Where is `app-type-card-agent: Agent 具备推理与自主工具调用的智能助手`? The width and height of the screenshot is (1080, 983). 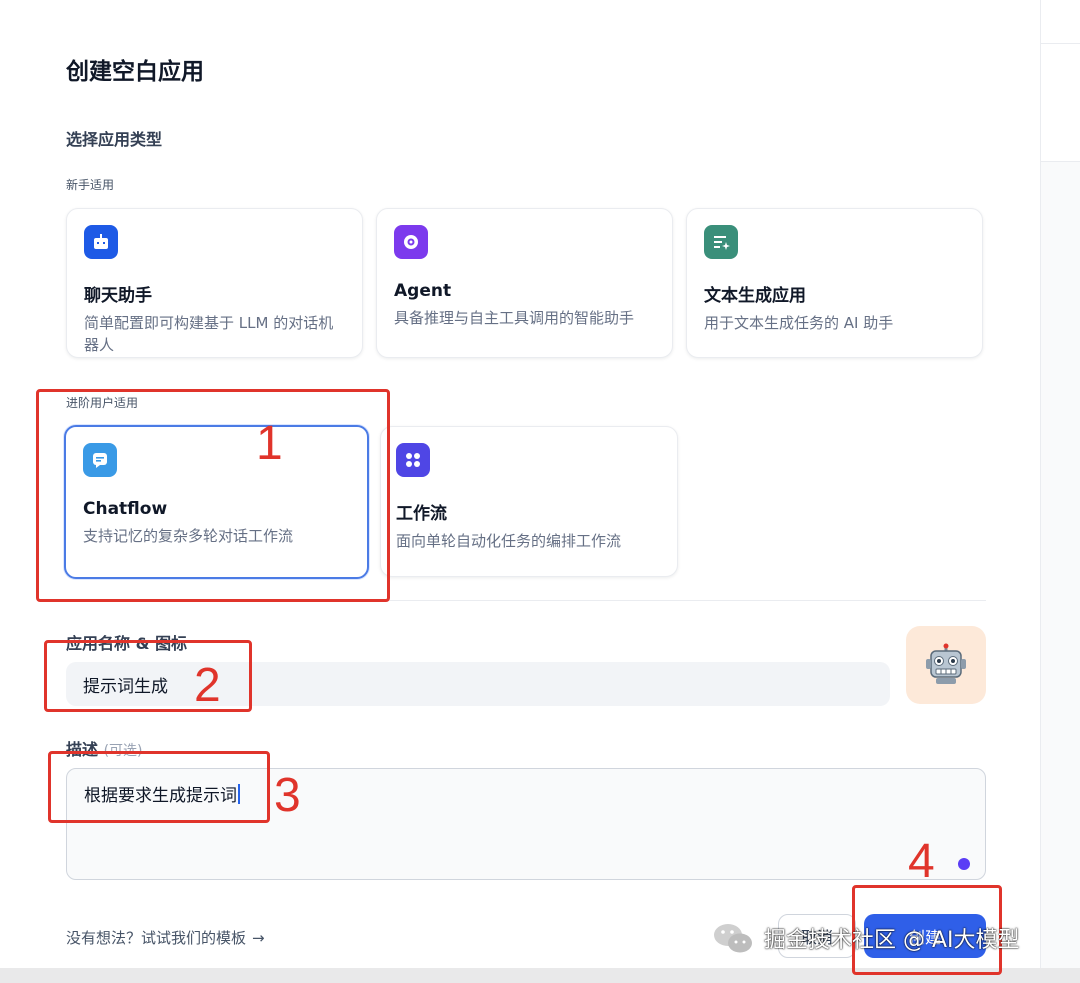
app-type-card-agent: Agent 具备推理与自主工具调用的智能助手 is located at coordinates (524, 283).